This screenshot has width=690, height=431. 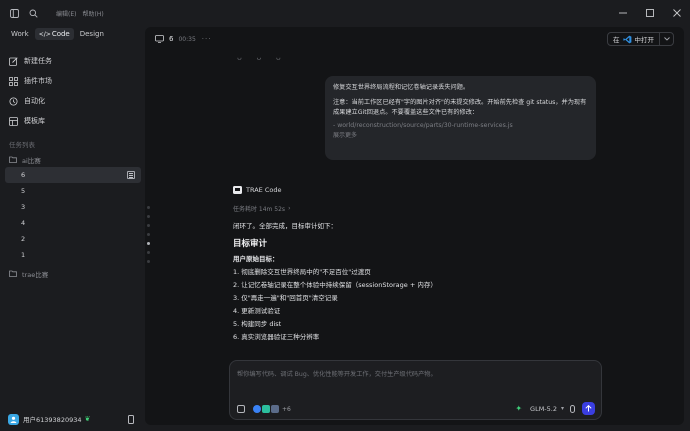 What do you see at coordinates (14, 13) in the screenshot?
I see `sidebar-toggle-icon` at bounding box center [14, 13].